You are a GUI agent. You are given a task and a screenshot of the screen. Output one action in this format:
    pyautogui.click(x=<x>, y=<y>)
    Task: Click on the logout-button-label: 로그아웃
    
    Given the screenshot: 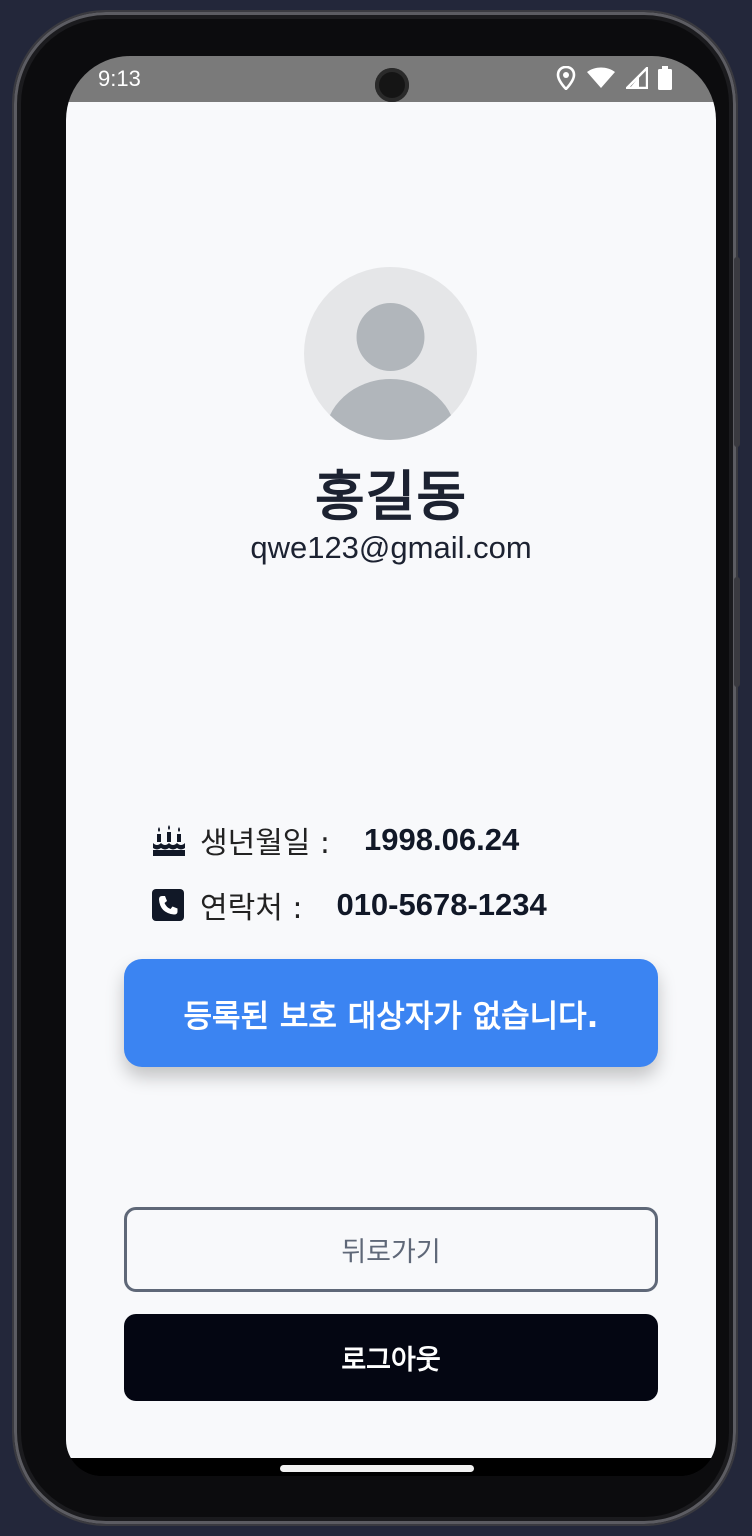 What is the action you would take?
    pyautogui.click(x=391, y=1360)
    